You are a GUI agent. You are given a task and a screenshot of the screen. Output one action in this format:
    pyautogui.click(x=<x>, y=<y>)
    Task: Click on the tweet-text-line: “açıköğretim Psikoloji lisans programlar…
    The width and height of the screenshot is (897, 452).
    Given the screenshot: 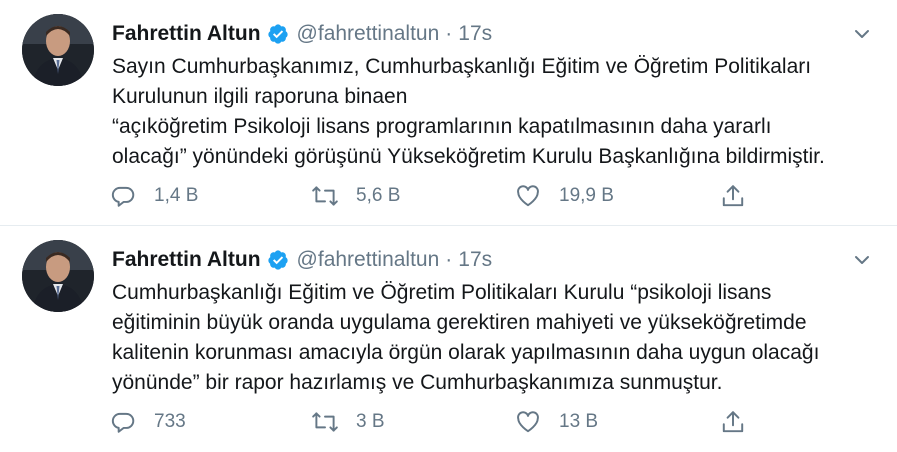 What is the action you would take?
    pyautogui.click(x=442, y=126)
    